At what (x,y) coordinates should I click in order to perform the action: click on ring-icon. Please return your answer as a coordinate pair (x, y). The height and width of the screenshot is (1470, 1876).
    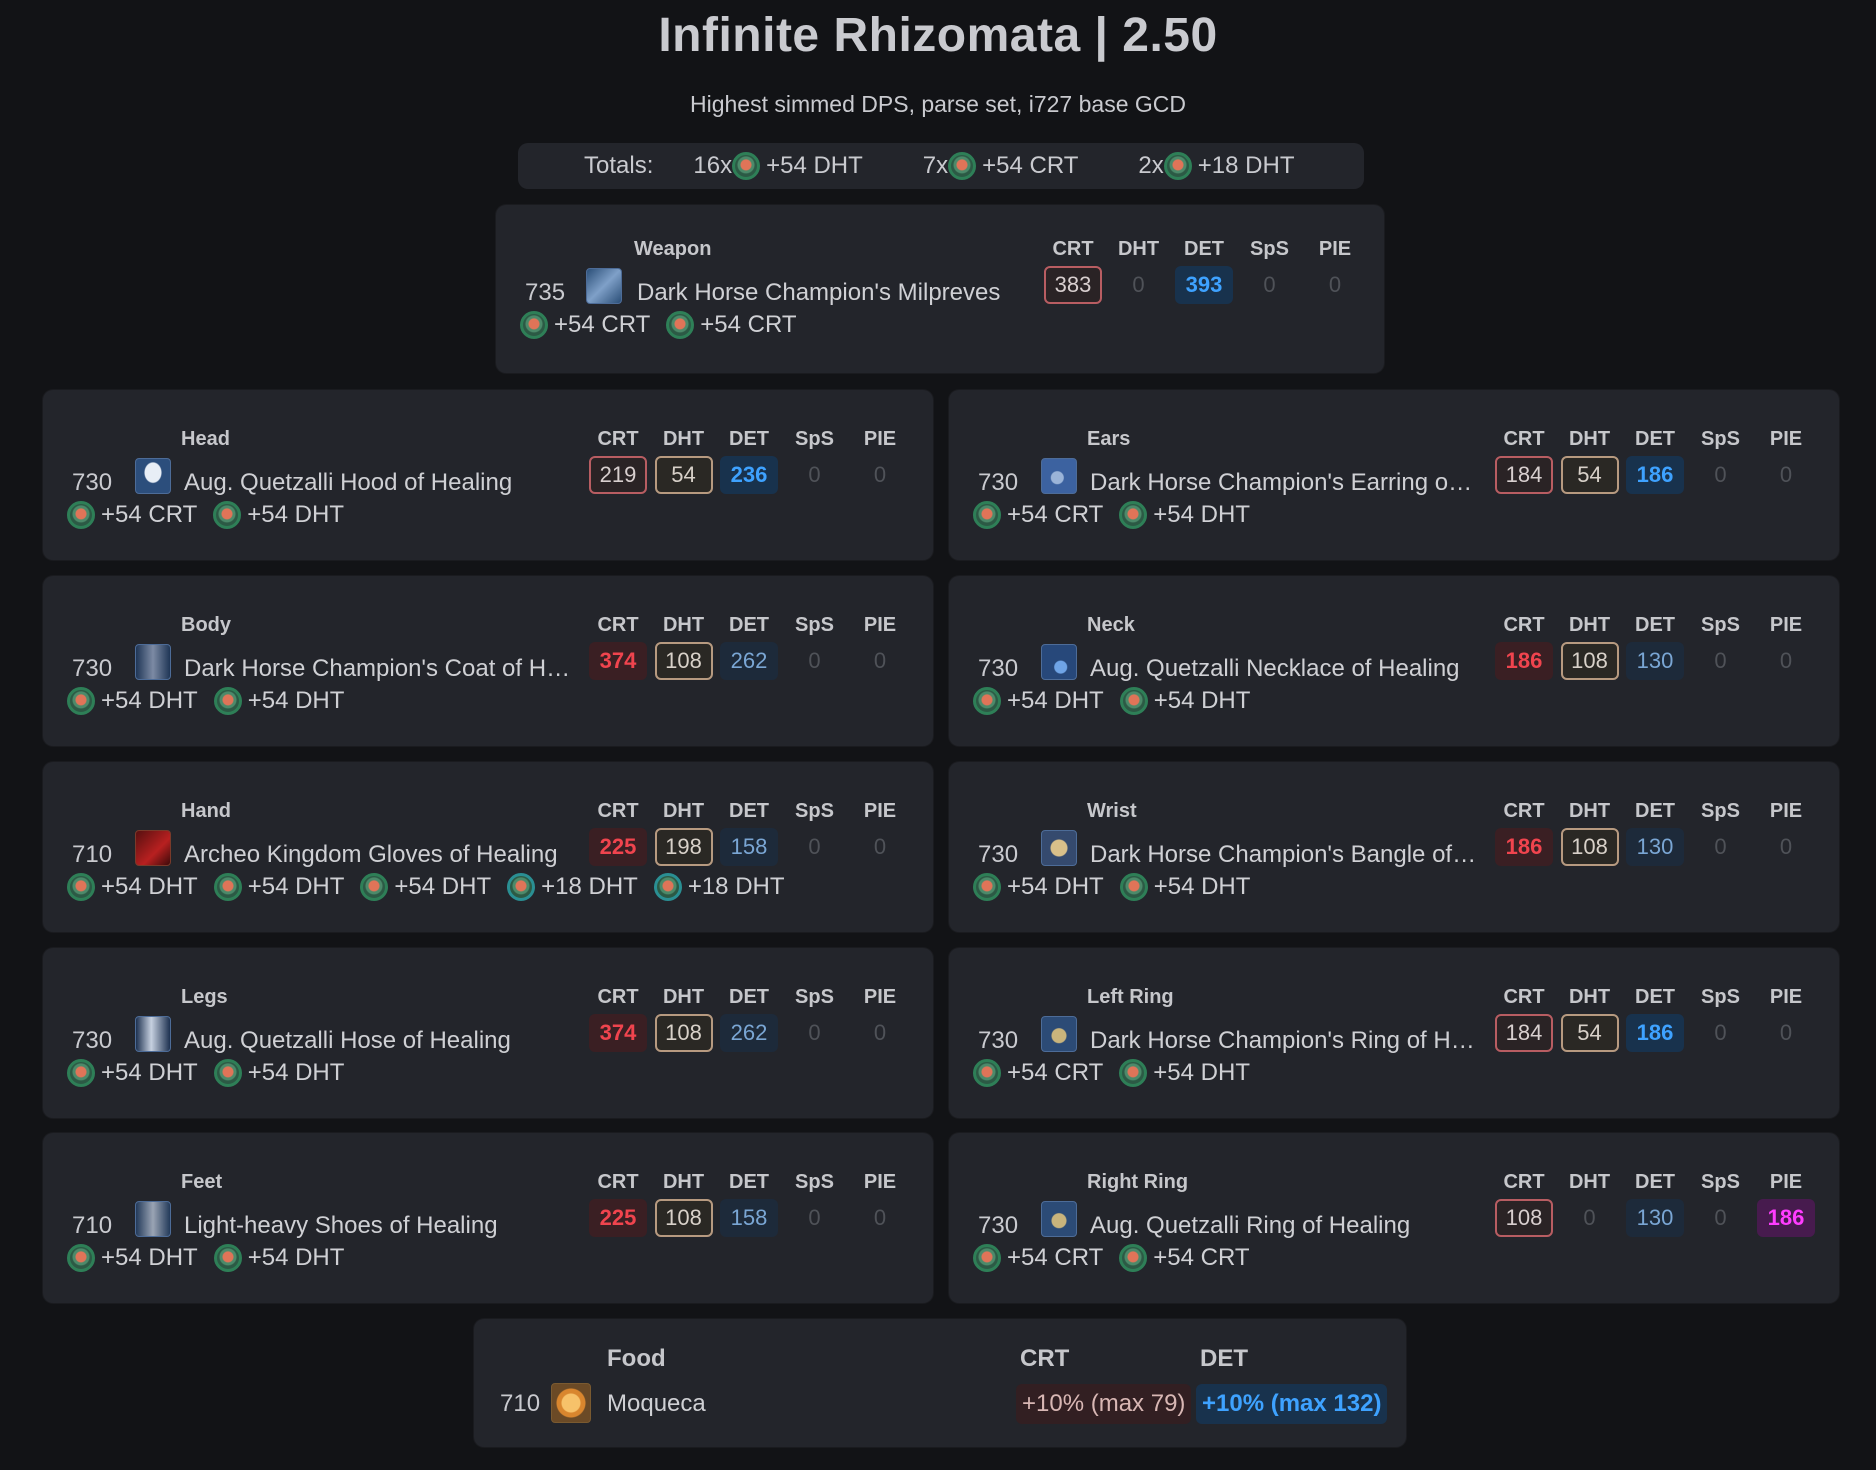
    Looking at the image, I should click on (1059, 1034).